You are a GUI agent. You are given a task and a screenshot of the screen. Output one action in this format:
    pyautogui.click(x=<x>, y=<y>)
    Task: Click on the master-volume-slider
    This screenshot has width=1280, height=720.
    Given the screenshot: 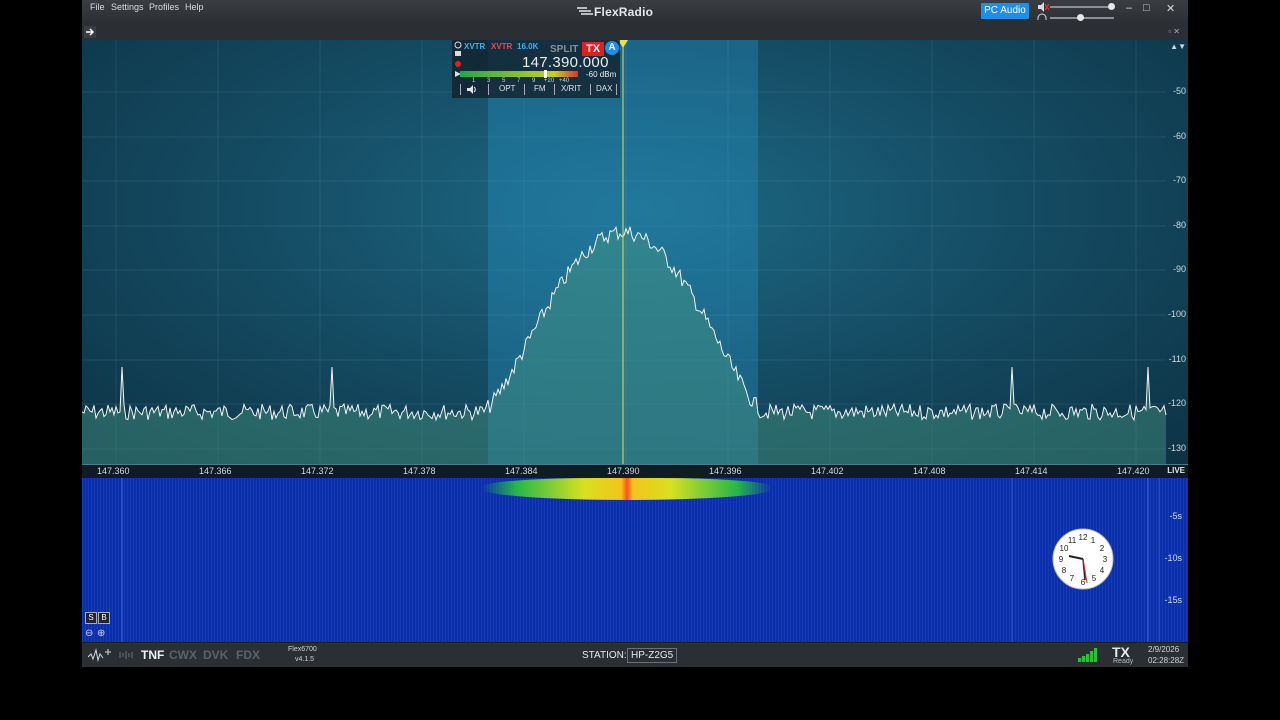 What is the action you would take?
    pyautogui.click(x=1082, y=6)
    